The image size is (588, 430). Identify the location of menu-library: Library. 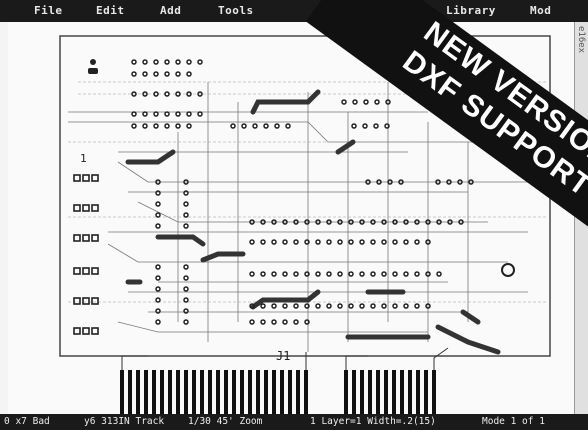
(471, 10).